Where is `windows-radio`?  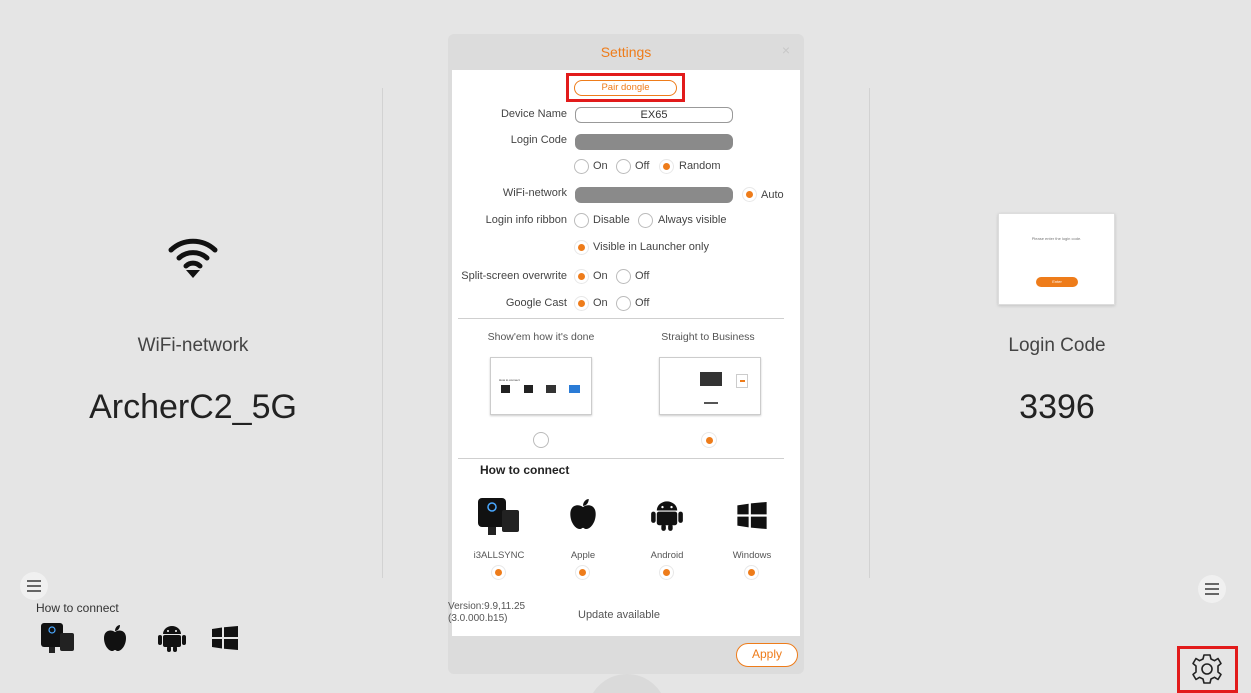 windows-radio is located at coordinates (751, 572).